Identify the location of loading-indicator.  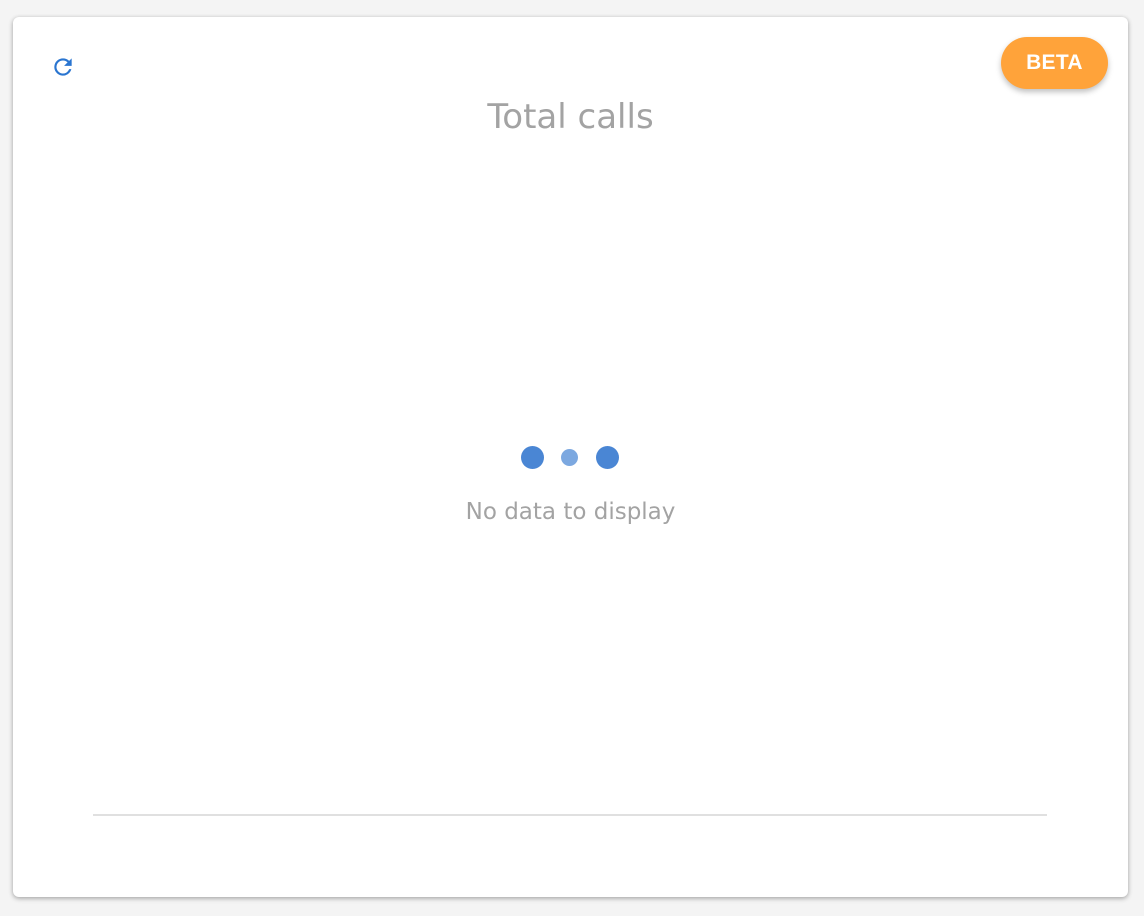
(570, 457).